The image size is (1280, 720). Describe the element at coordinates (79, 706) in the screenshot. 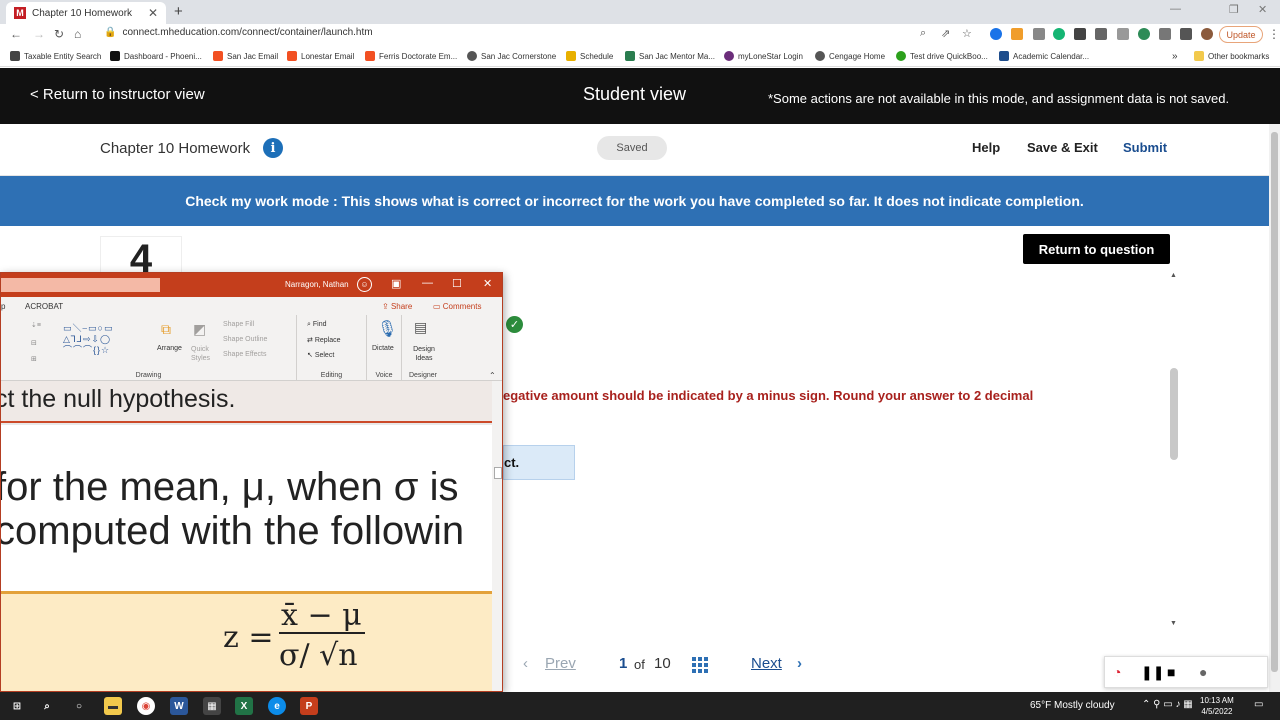

I see `task-view-icon: ○` at that location.